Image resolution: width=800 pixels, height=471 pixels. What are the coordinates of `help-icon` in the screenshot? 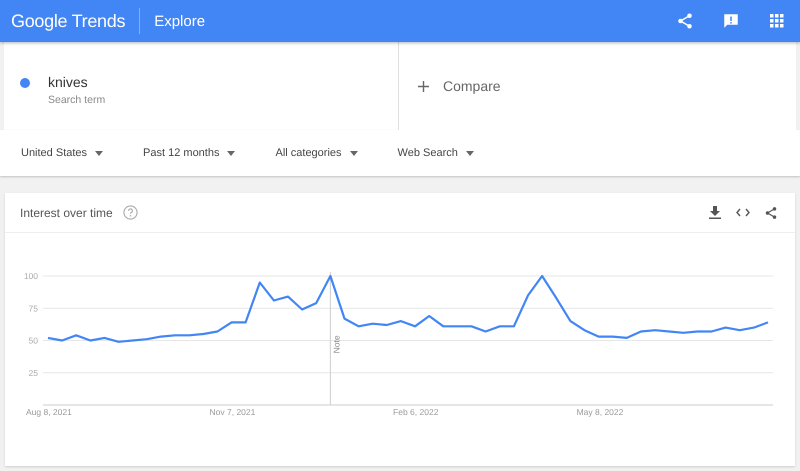 It's located at (130, 212).